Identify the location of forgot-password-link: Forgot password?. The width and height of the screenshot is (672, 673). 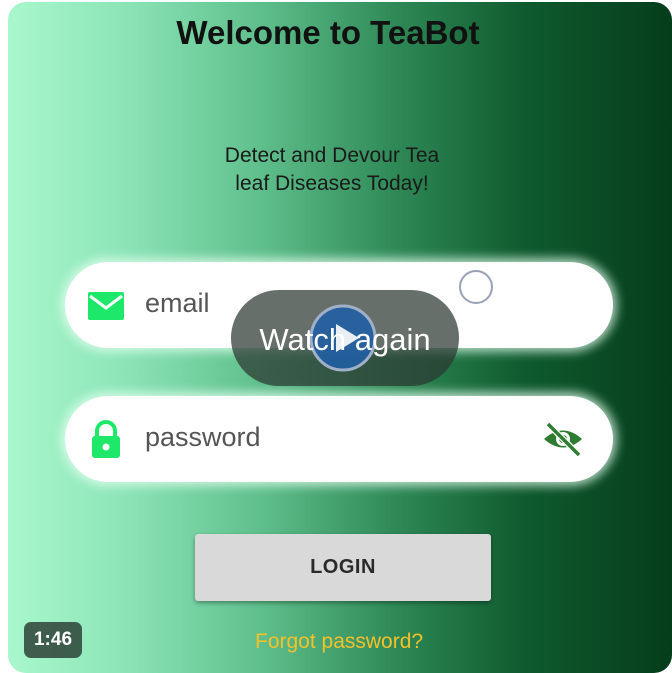
(339, 642).